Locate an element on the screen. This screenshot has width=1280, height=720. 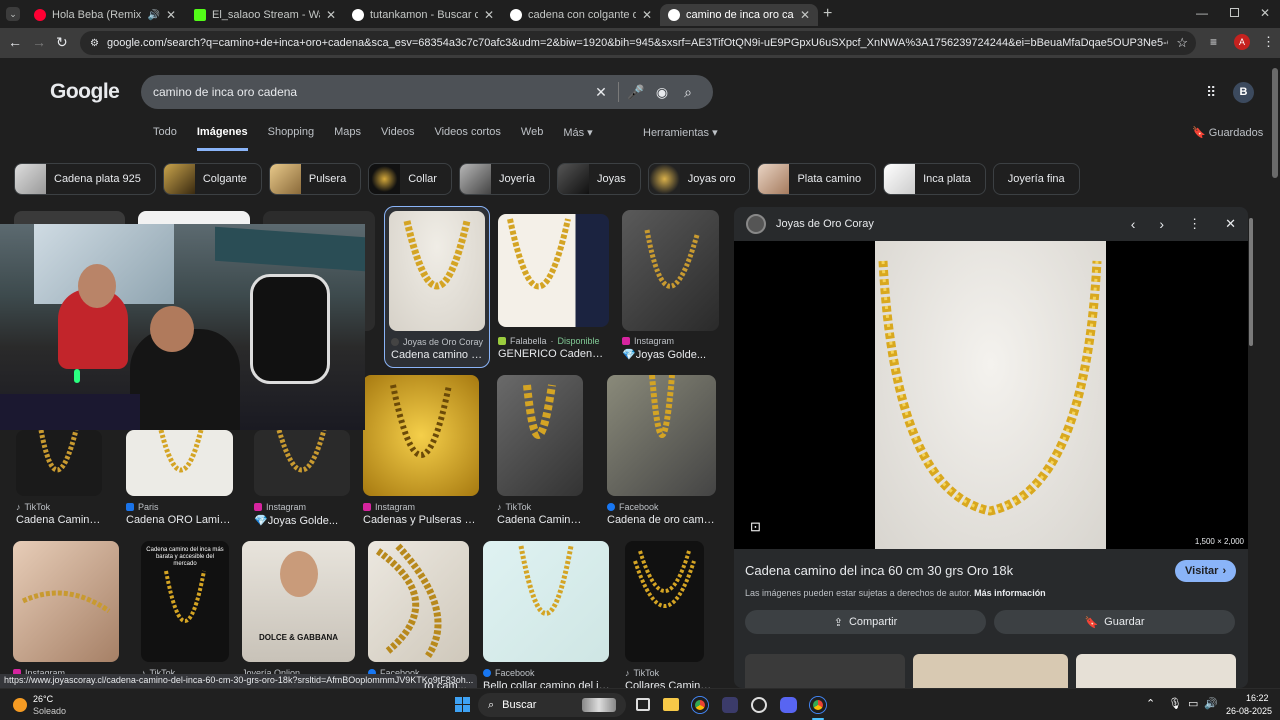
chip-plata-camino: Plata camino is located at coordinates (817, 179).